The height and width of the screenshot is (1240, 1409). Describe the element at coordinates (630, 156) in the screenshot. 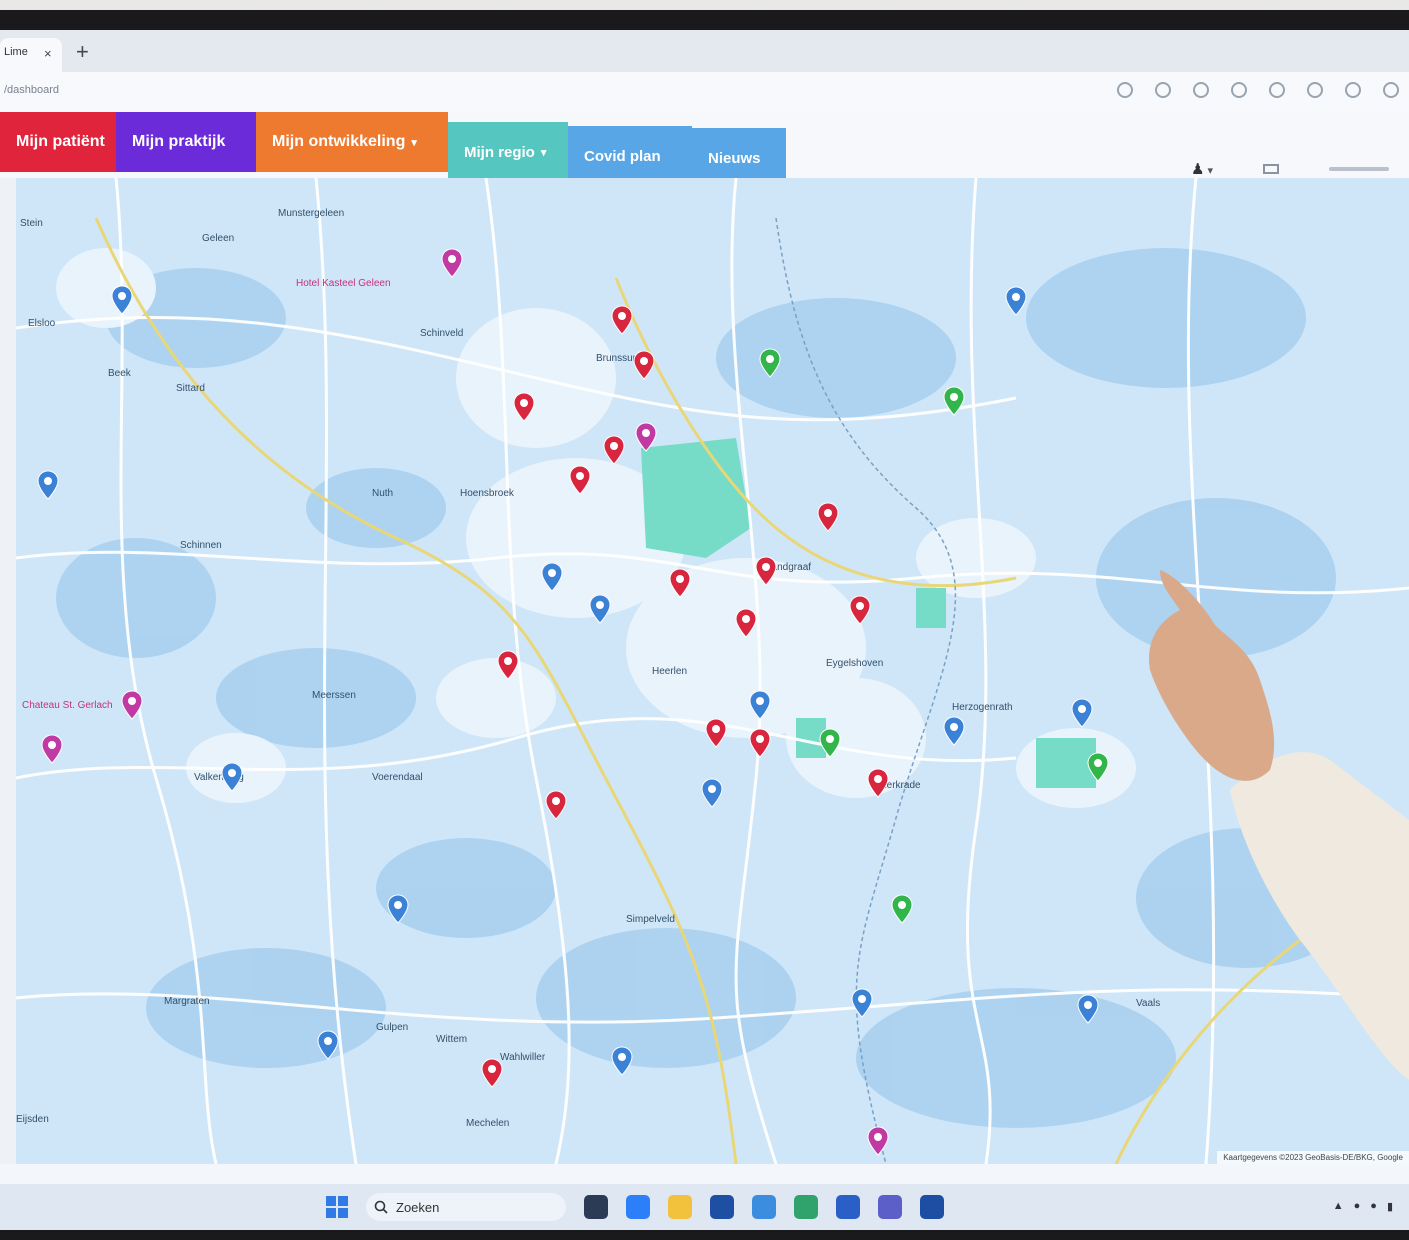

I see `nav-covid-plan: Covid plan` at that location.